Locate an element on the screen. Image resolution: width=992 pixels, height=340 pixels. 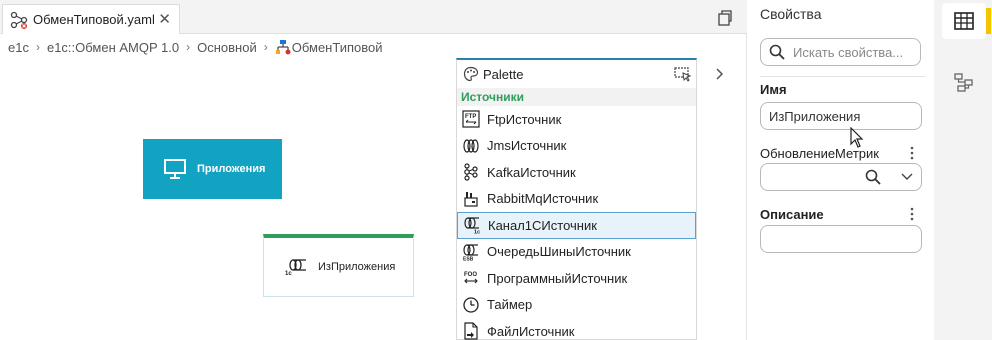
palette-item-label: ФайлИсточник is located at coordinates (531, 331).